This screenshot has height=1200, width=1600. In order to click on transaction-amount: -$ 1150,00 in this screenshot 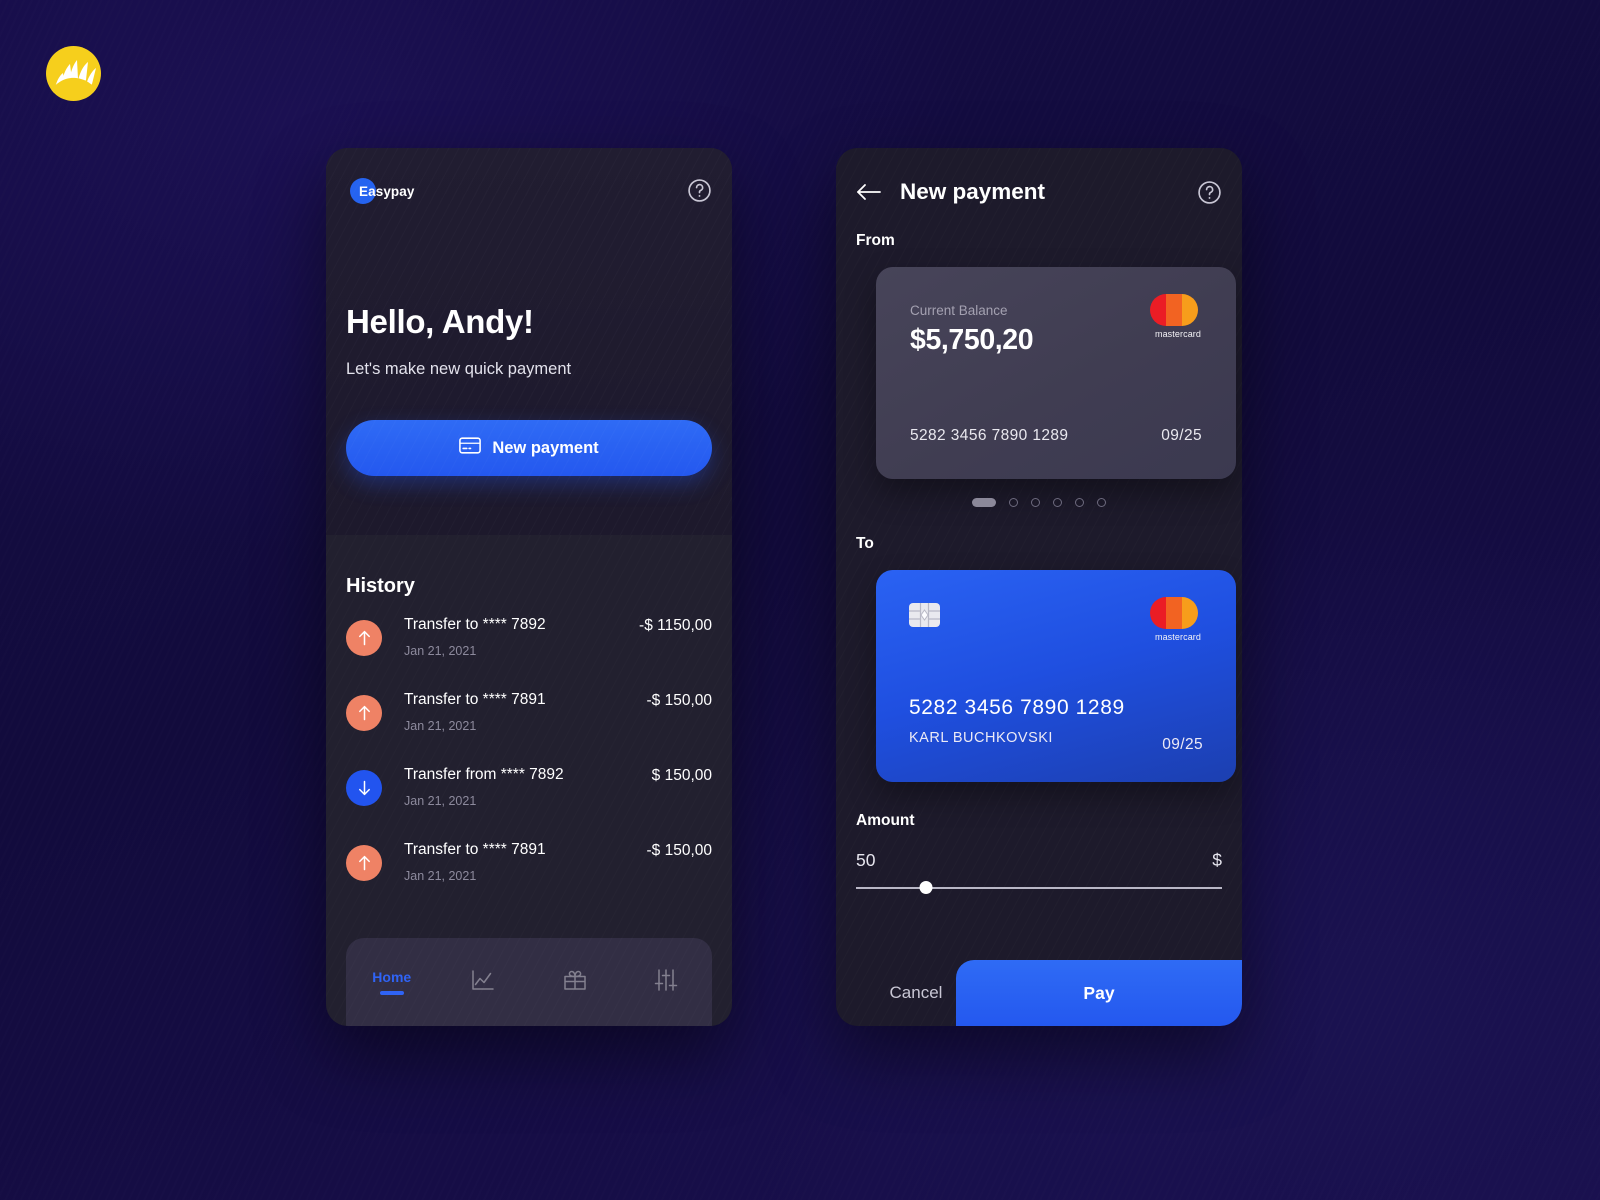, I will do `click(675, 625)`.